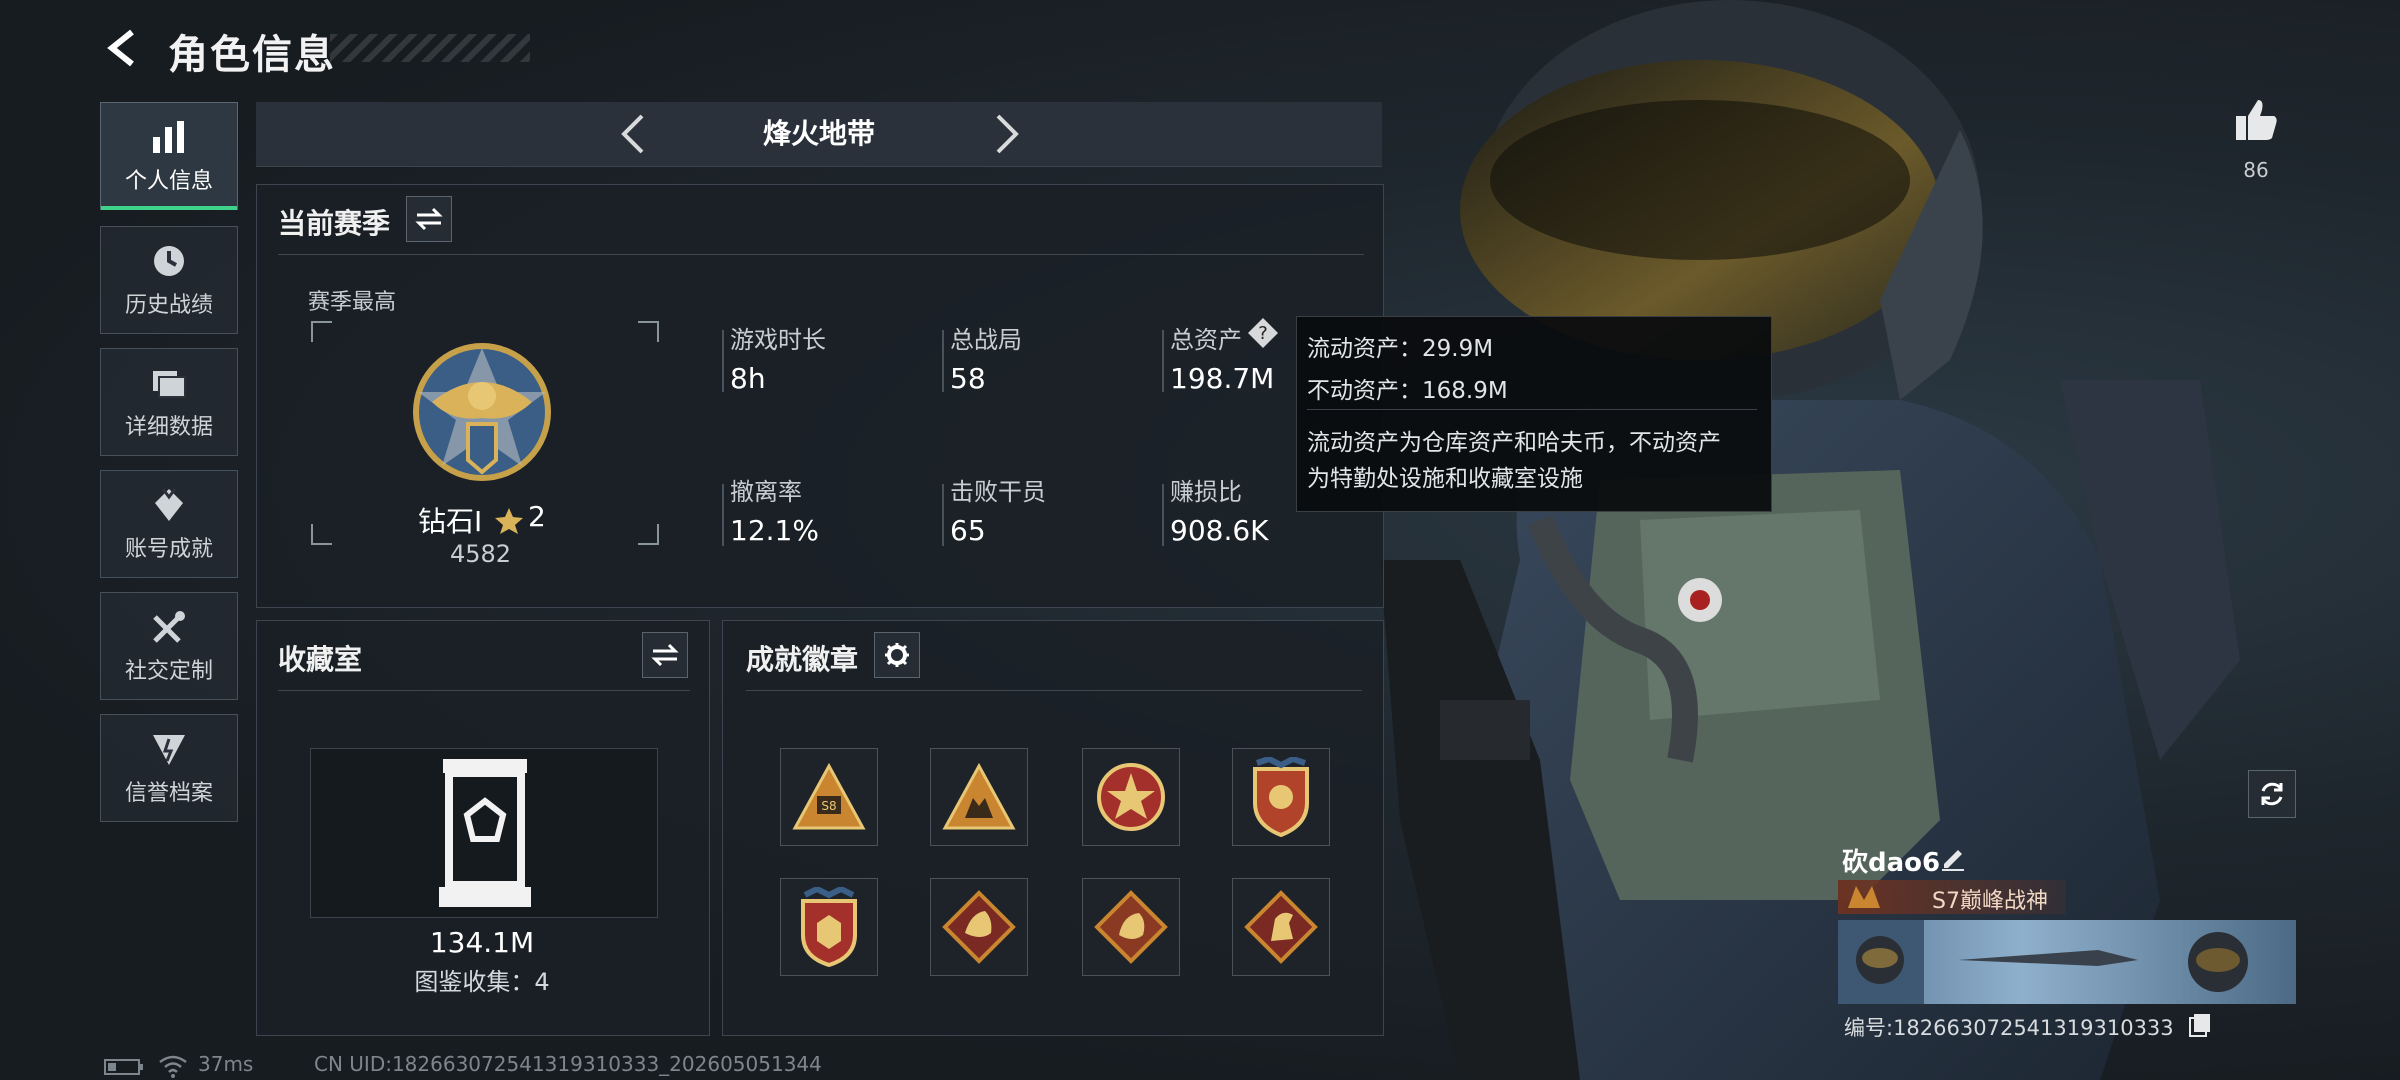 The image size is (2400, 1080). I want to click on diamond-rank-emblem, so click(482, 412).